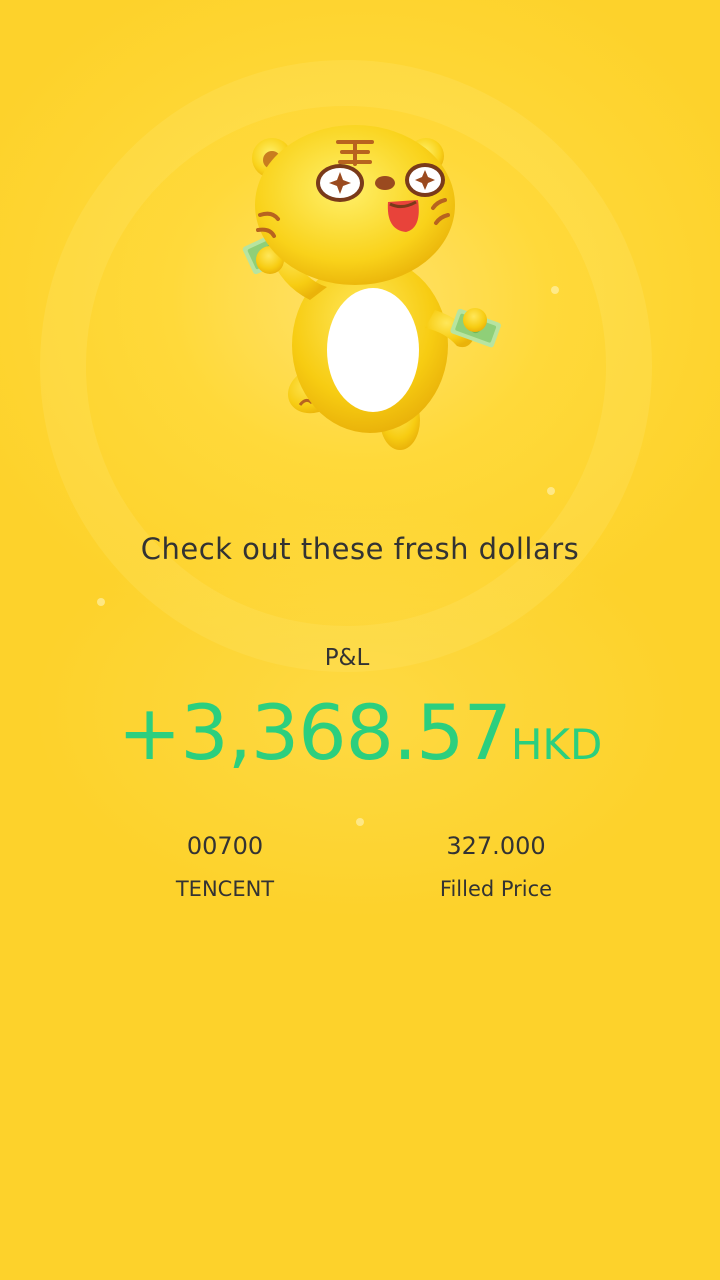 This screenshot has height=1280, width=720. What do you see at coordinates (496, 889) in the screenshot?
I see `filled-price-label: Filled Price` at bounding box center [496, 889].